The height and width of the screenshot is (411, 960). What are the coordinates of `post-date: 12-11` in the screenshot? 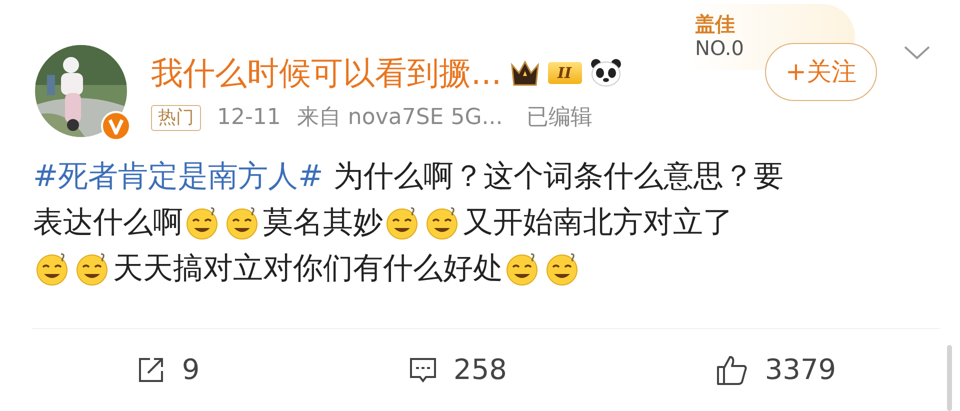 It's located at (249, 118).